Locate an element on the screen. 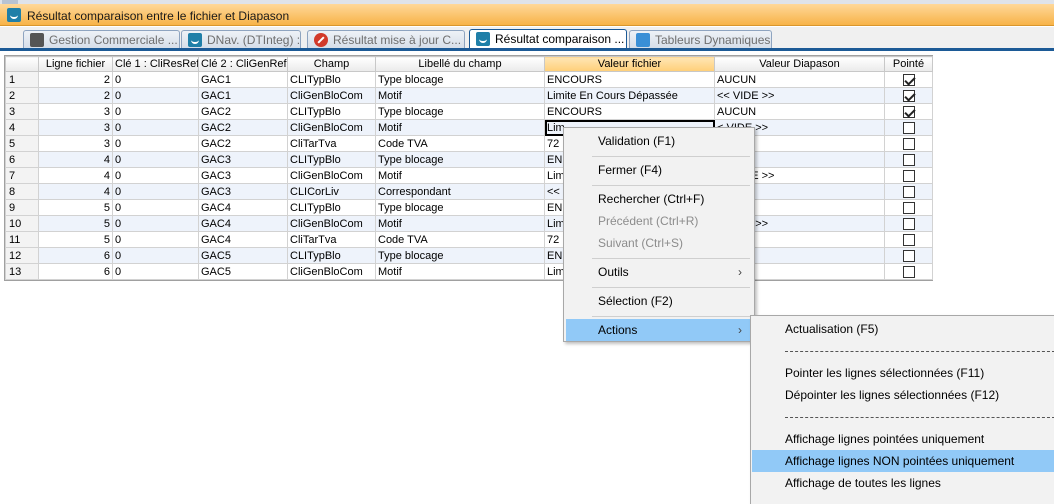 Image resolution: width=1054 pixels, height=504 pixels. submenu-item-depointer: Dépointer les lignes sélectionnées (F12) is located at coordinates (903, 395).